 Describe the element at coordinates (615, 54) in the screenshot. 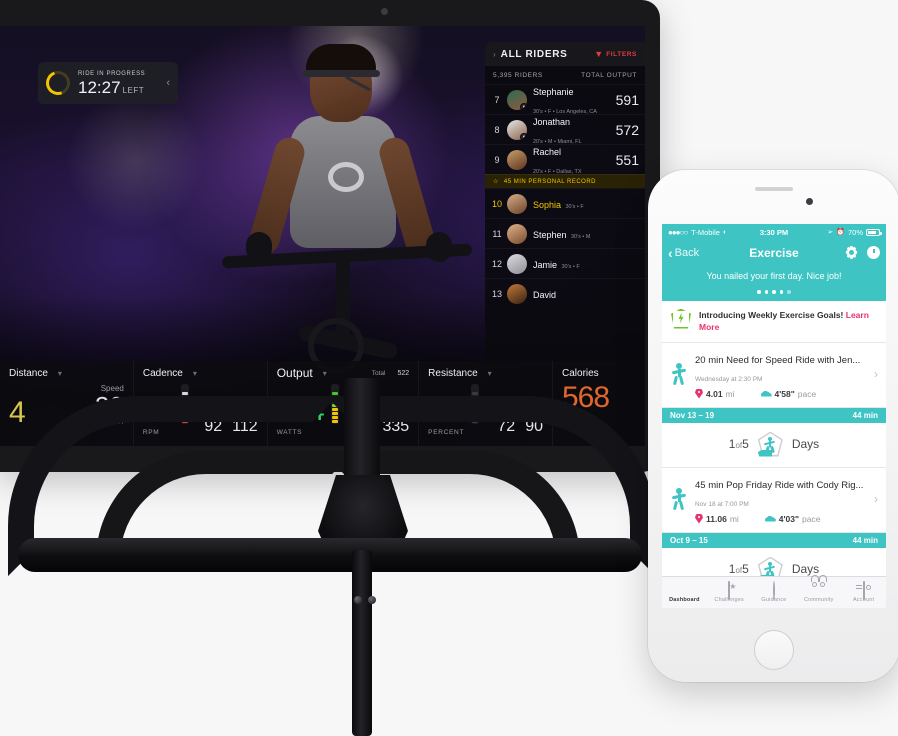

I see `filters-button: ▼ FILTERS` at that location.